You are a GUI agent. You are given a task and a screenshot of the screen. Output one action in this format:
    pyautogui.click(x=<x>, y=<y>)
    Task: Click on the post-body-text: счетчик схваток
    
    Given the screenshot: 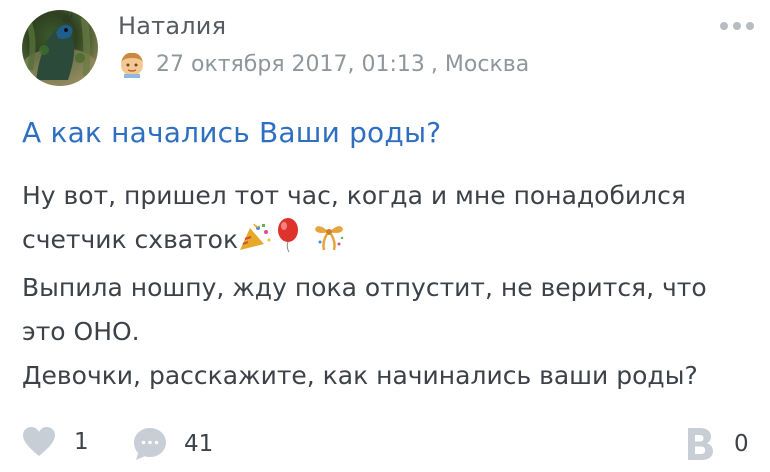 What is the action you would take?
    pyautogui.click(x=130, y=239)
    